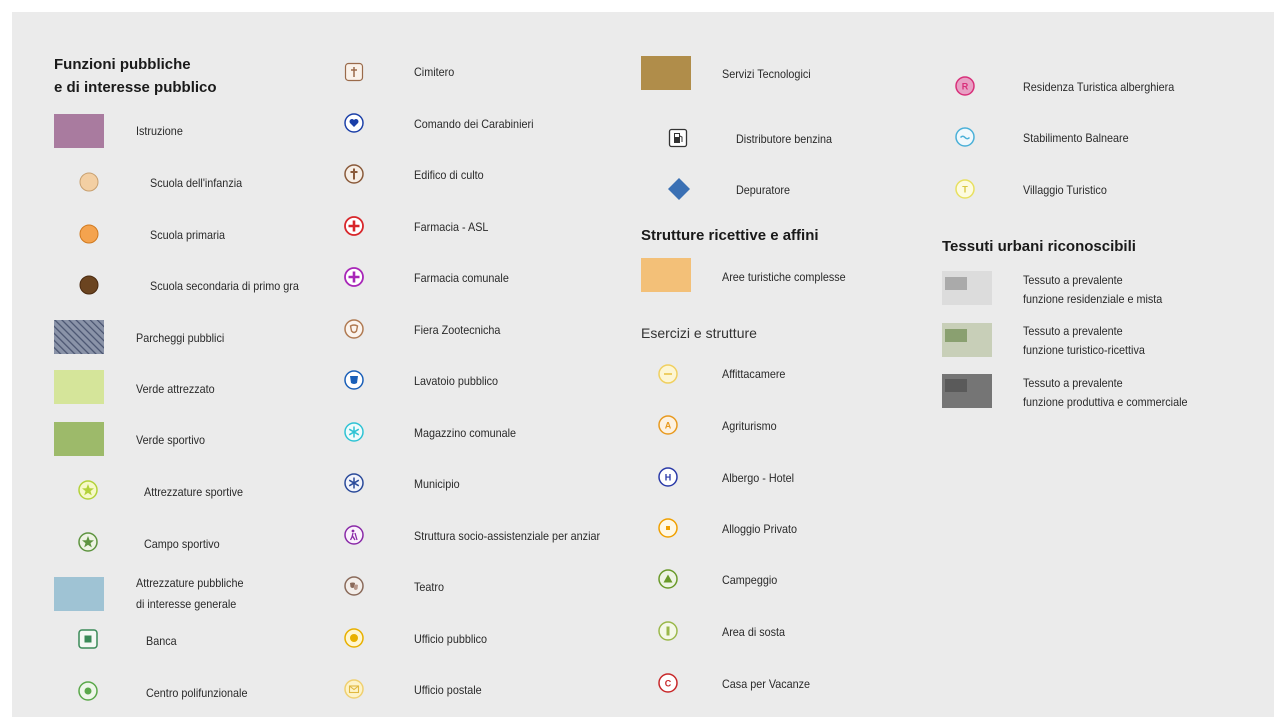 Image resolution: width=1285 pixels, height=722 pixels. I want to click on legend-label-affittacamere: Affittacamere, so click(754, 374).